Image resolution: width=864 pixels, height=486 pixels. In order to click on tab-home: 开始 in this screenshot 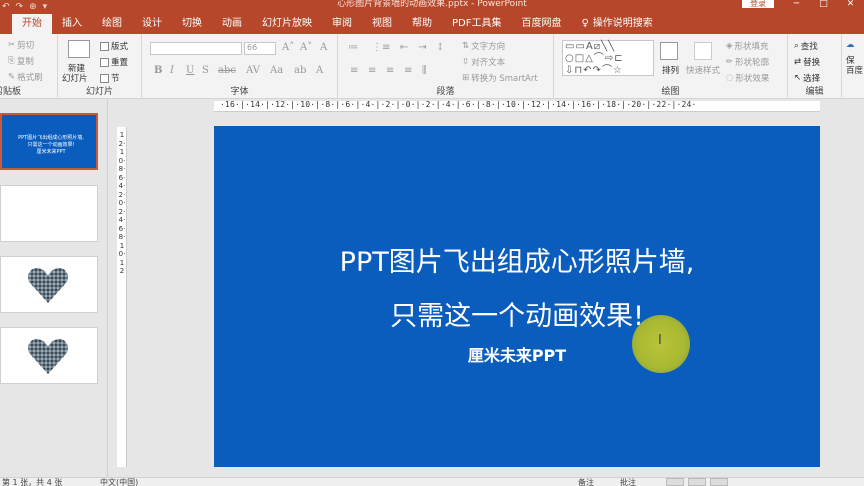, I will do `click(32, 24)`.